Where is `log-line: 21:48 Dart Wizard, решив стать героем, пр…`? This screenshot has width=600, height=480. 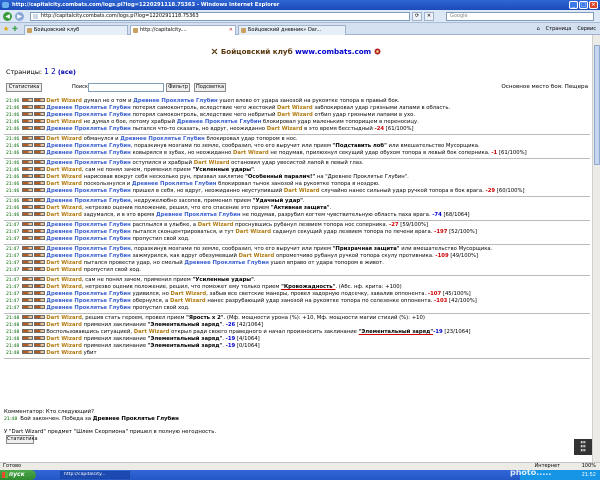 log-line: 21:48 Dart Wizard, решив стать героем, пр… is located at coordinates (298, 318).